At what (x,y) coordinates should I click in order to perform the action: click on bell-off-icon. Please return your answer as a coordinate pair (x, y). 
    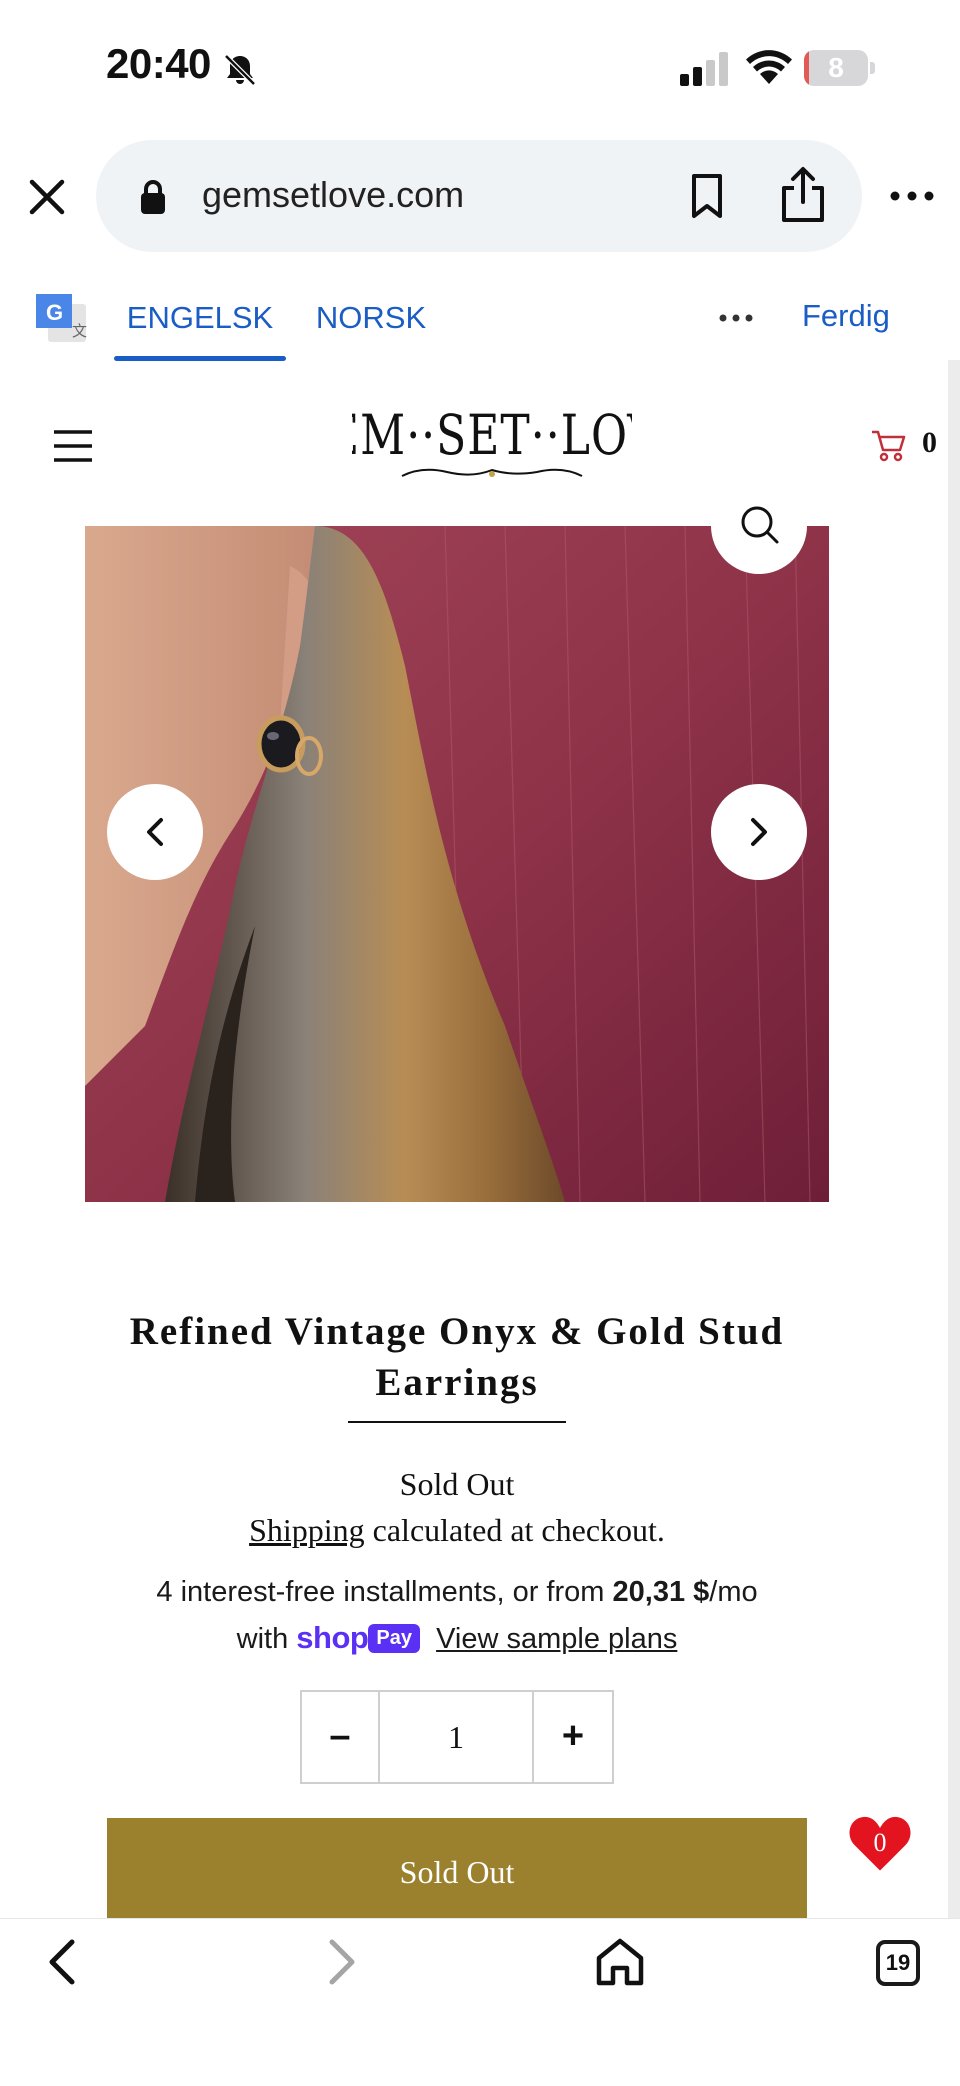
    Looking at the image, I should click on (240, 70).